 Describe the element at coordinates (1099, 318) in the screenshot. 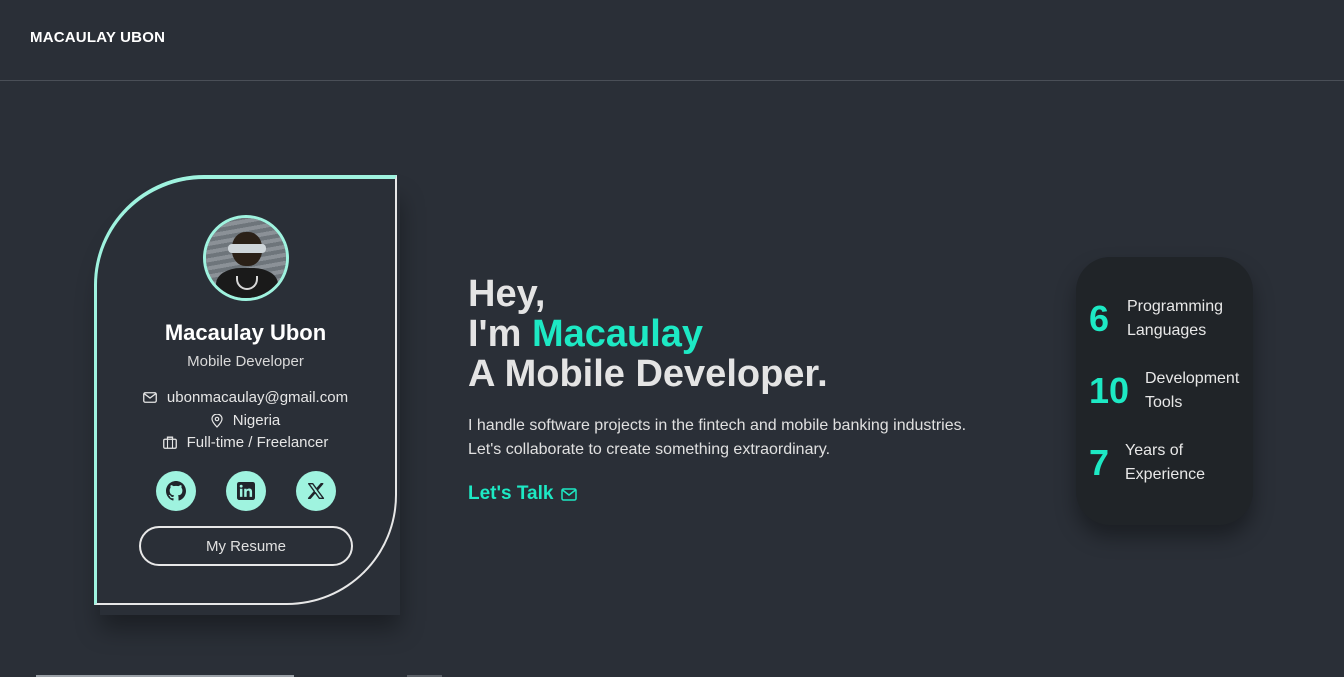

I see `stat-number: 6` at that location.